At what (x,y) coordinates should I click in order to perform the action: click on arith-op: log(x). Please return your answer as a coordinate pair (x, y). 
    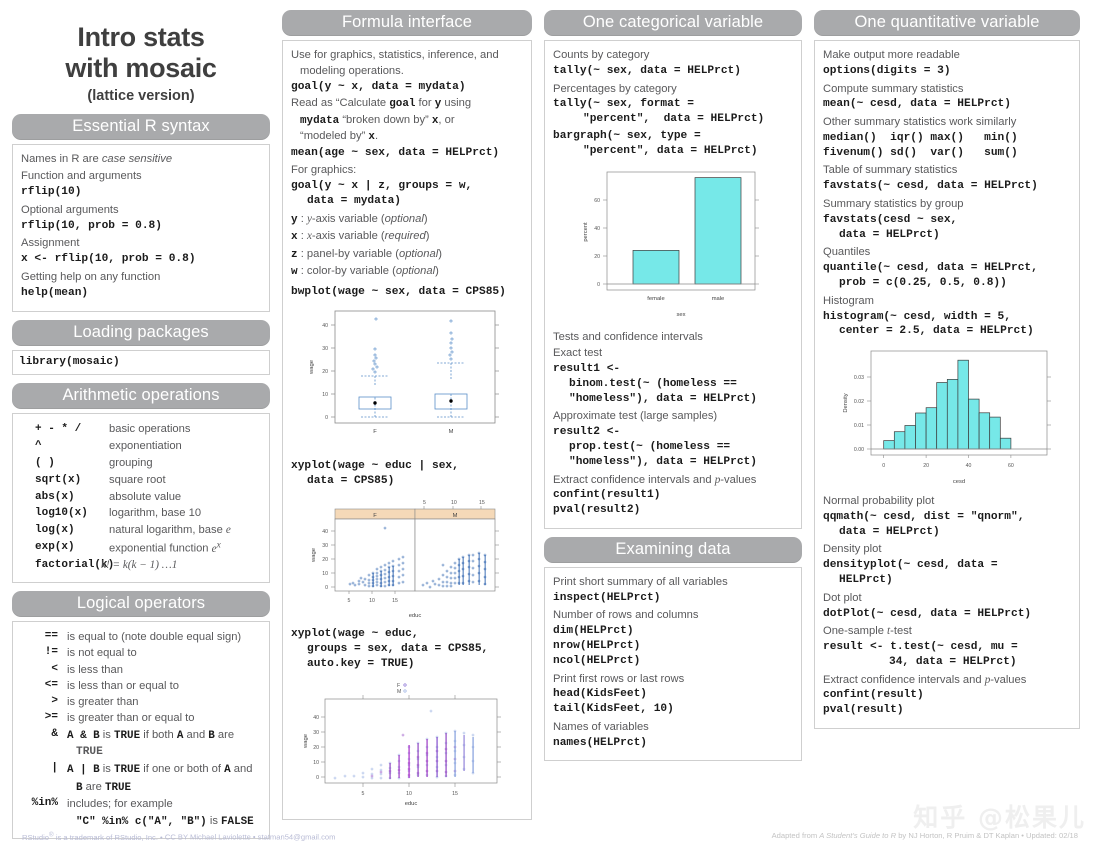
    Looking at the image, I should click on (55, 530).